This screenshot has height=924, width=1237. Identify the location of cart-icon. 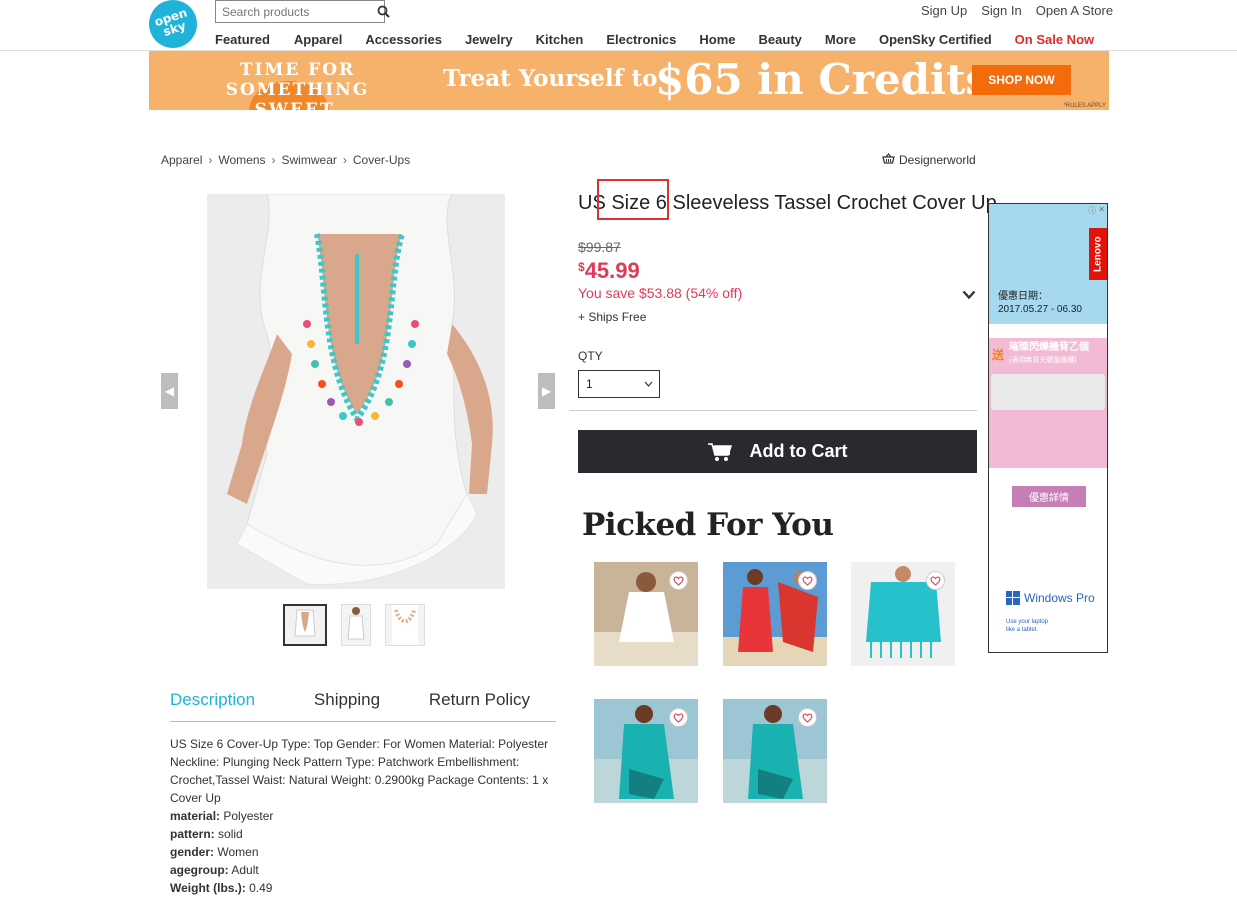
(719, 451).